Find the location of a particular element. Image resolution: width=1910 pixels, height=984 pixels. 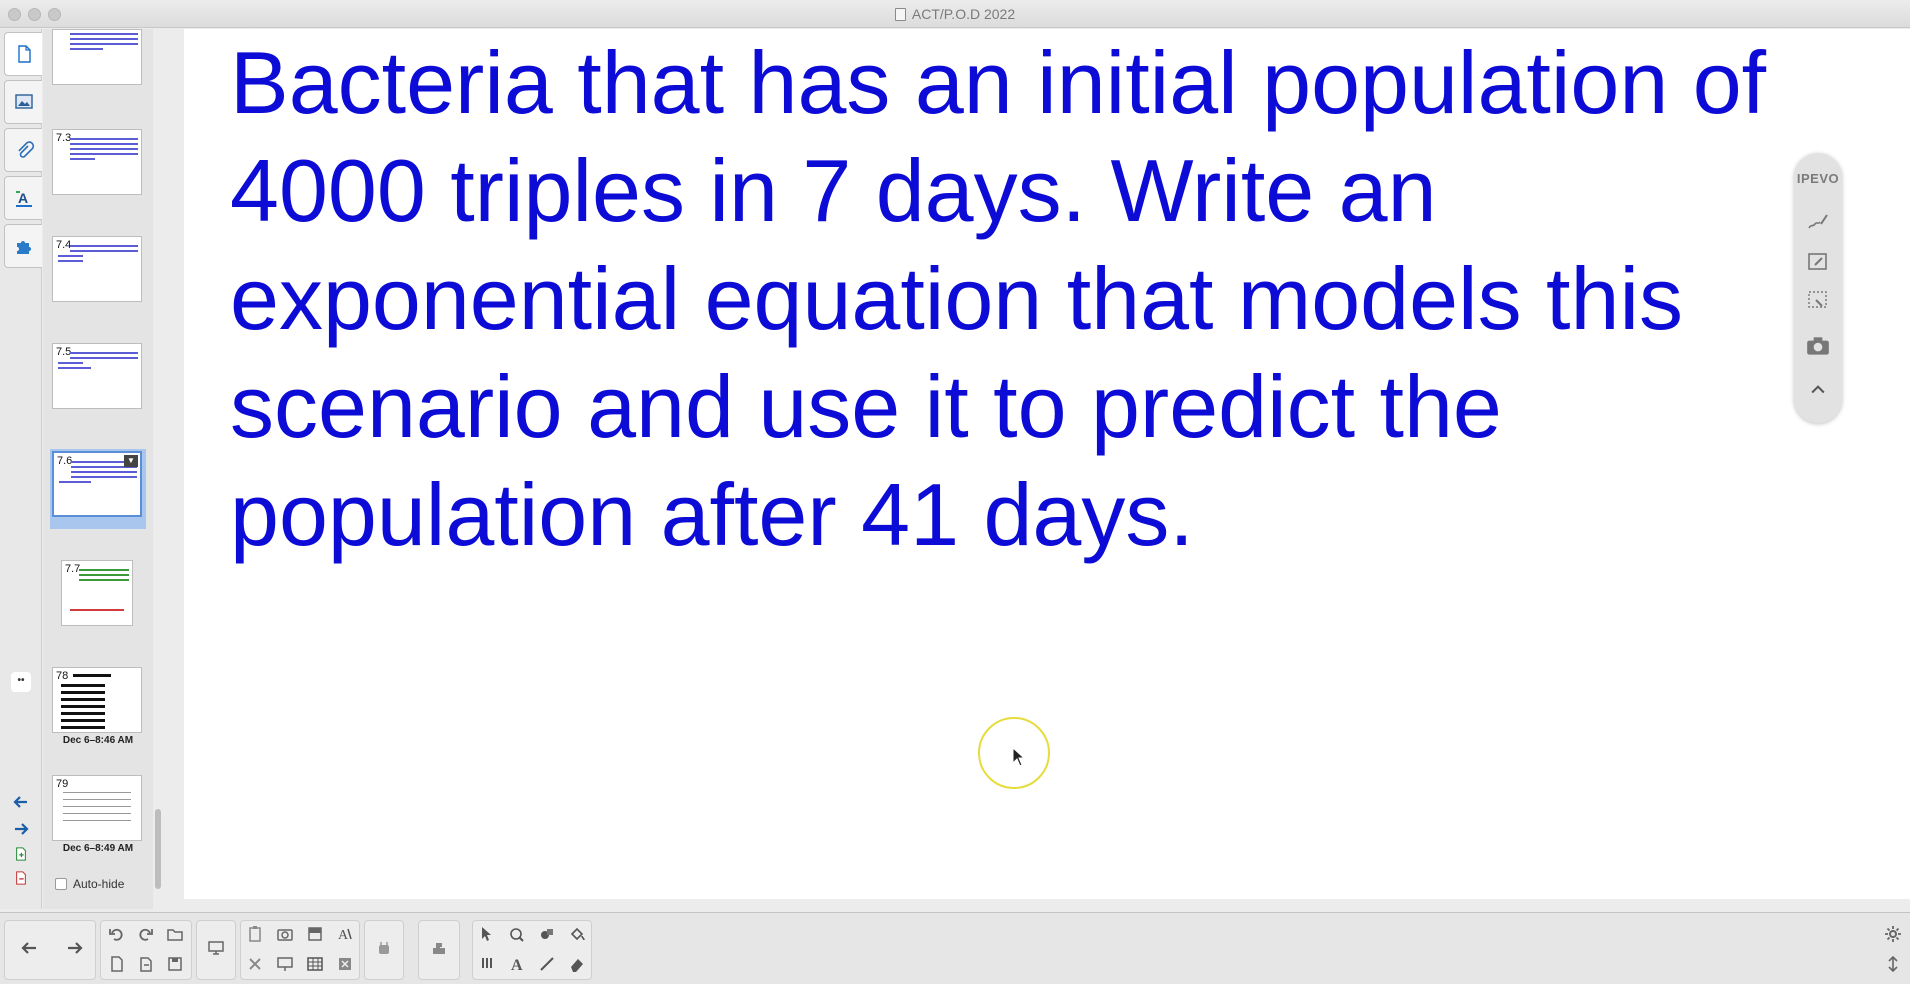

ipevo-pen-button is located at coordinates (1818, 222).